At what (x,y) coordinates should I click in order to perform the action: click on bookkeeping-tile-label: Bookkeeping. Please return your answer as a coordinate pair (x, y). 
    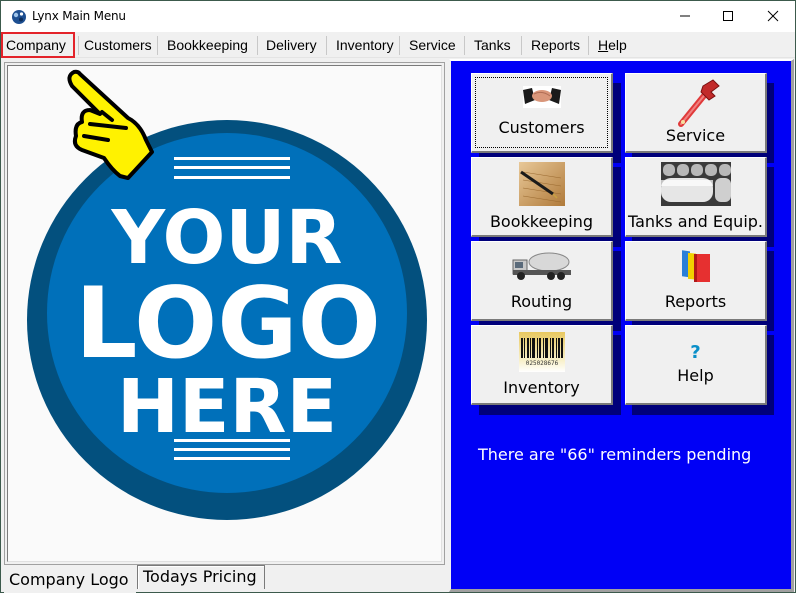
    Looking at the image, I should click on (541, 221).